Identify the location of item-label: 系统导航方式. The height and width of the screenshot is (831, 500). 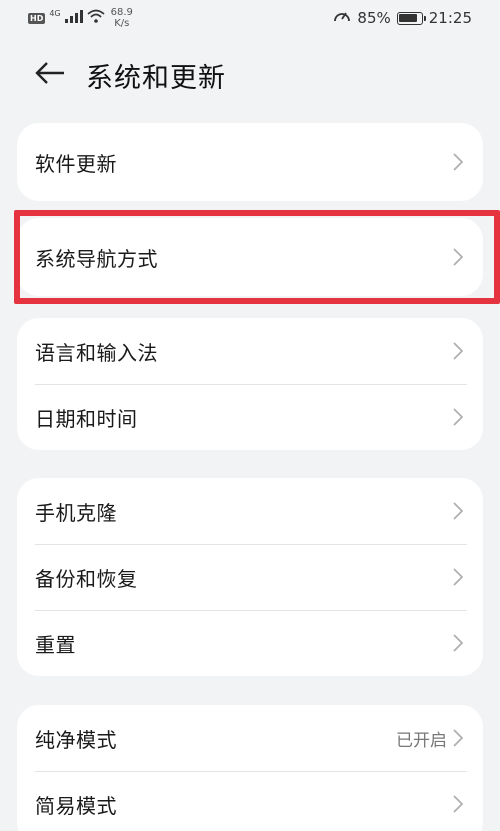
(96, 258).